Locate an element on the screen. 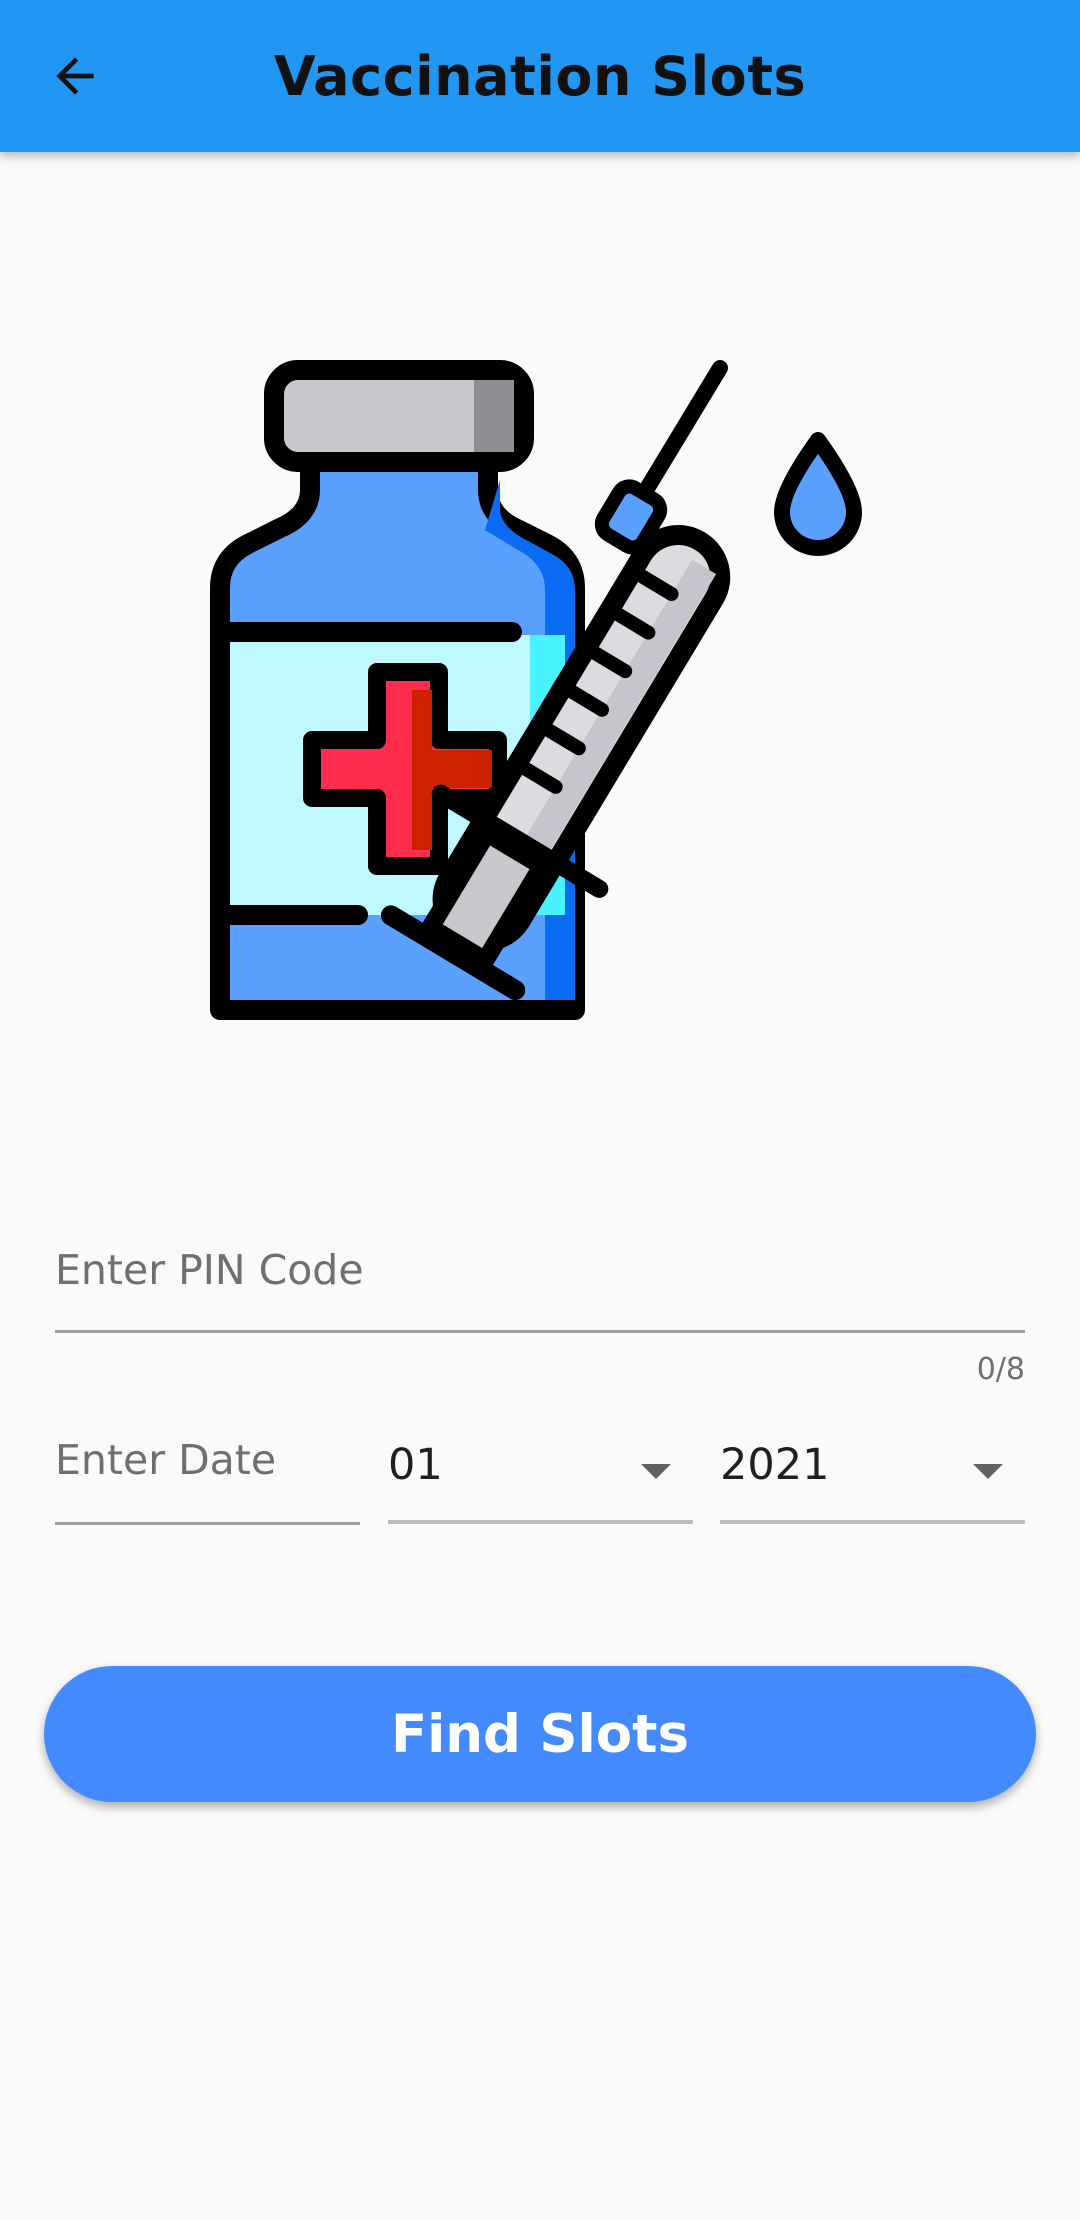 Image resolution: width=1080 pixels, height=2220 pixels. app-bar: Vaccination Slots is located at coordinates (540, 76).